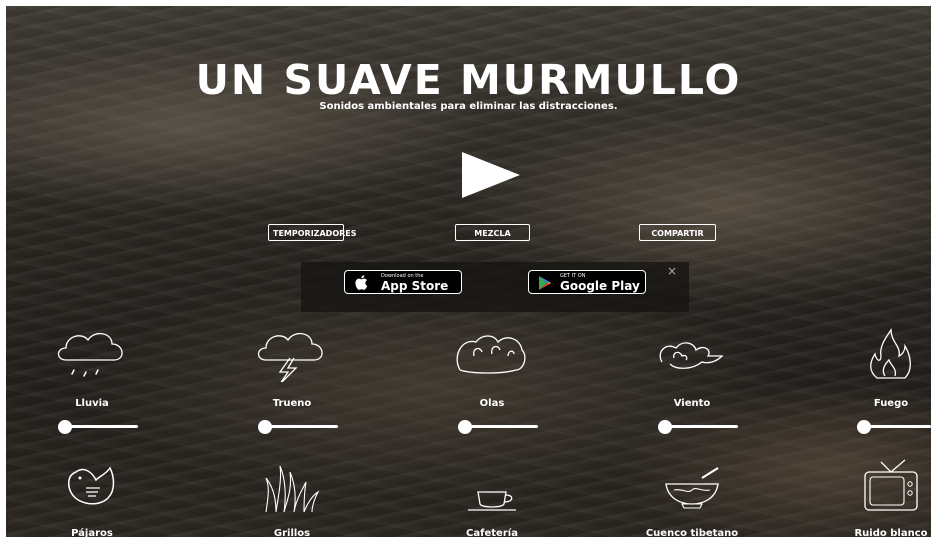 The height and width of the screenshot is (537, 931). I want to click on sound-label: Fuego, so click(891, 403).